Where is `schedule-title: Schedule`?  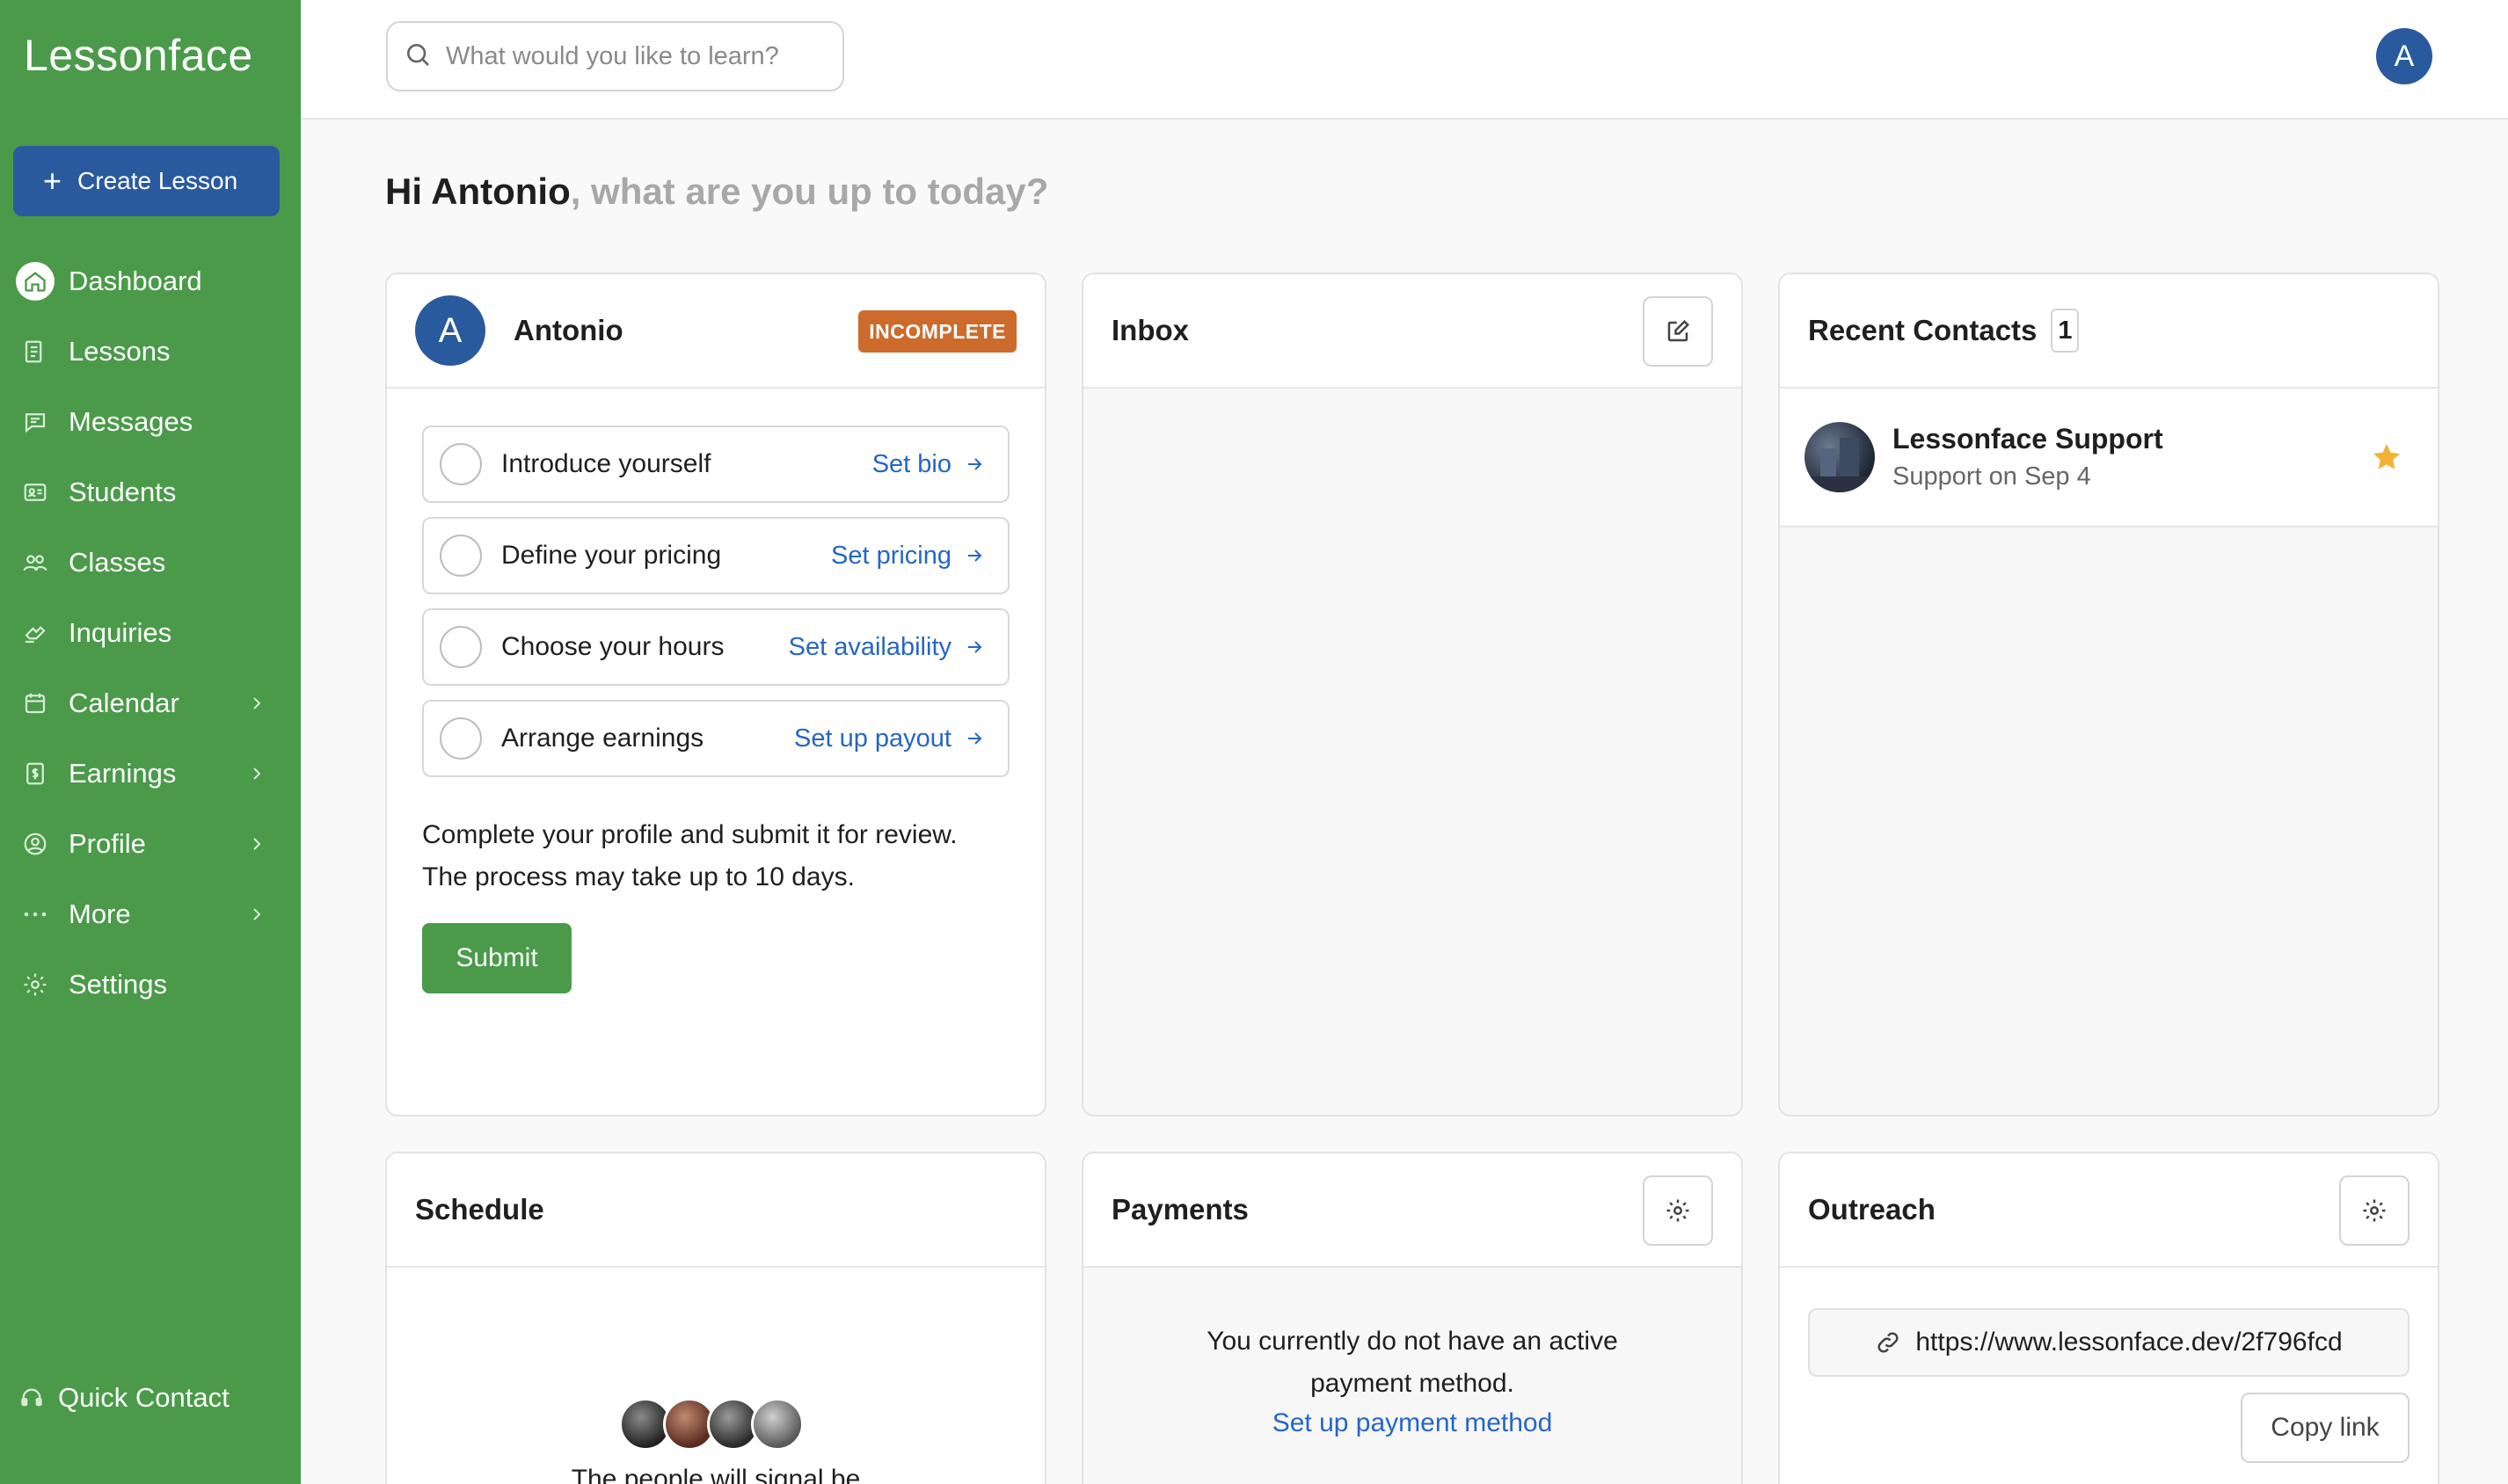 schedule-title: Schedule is located at coordinates (479, 1209).